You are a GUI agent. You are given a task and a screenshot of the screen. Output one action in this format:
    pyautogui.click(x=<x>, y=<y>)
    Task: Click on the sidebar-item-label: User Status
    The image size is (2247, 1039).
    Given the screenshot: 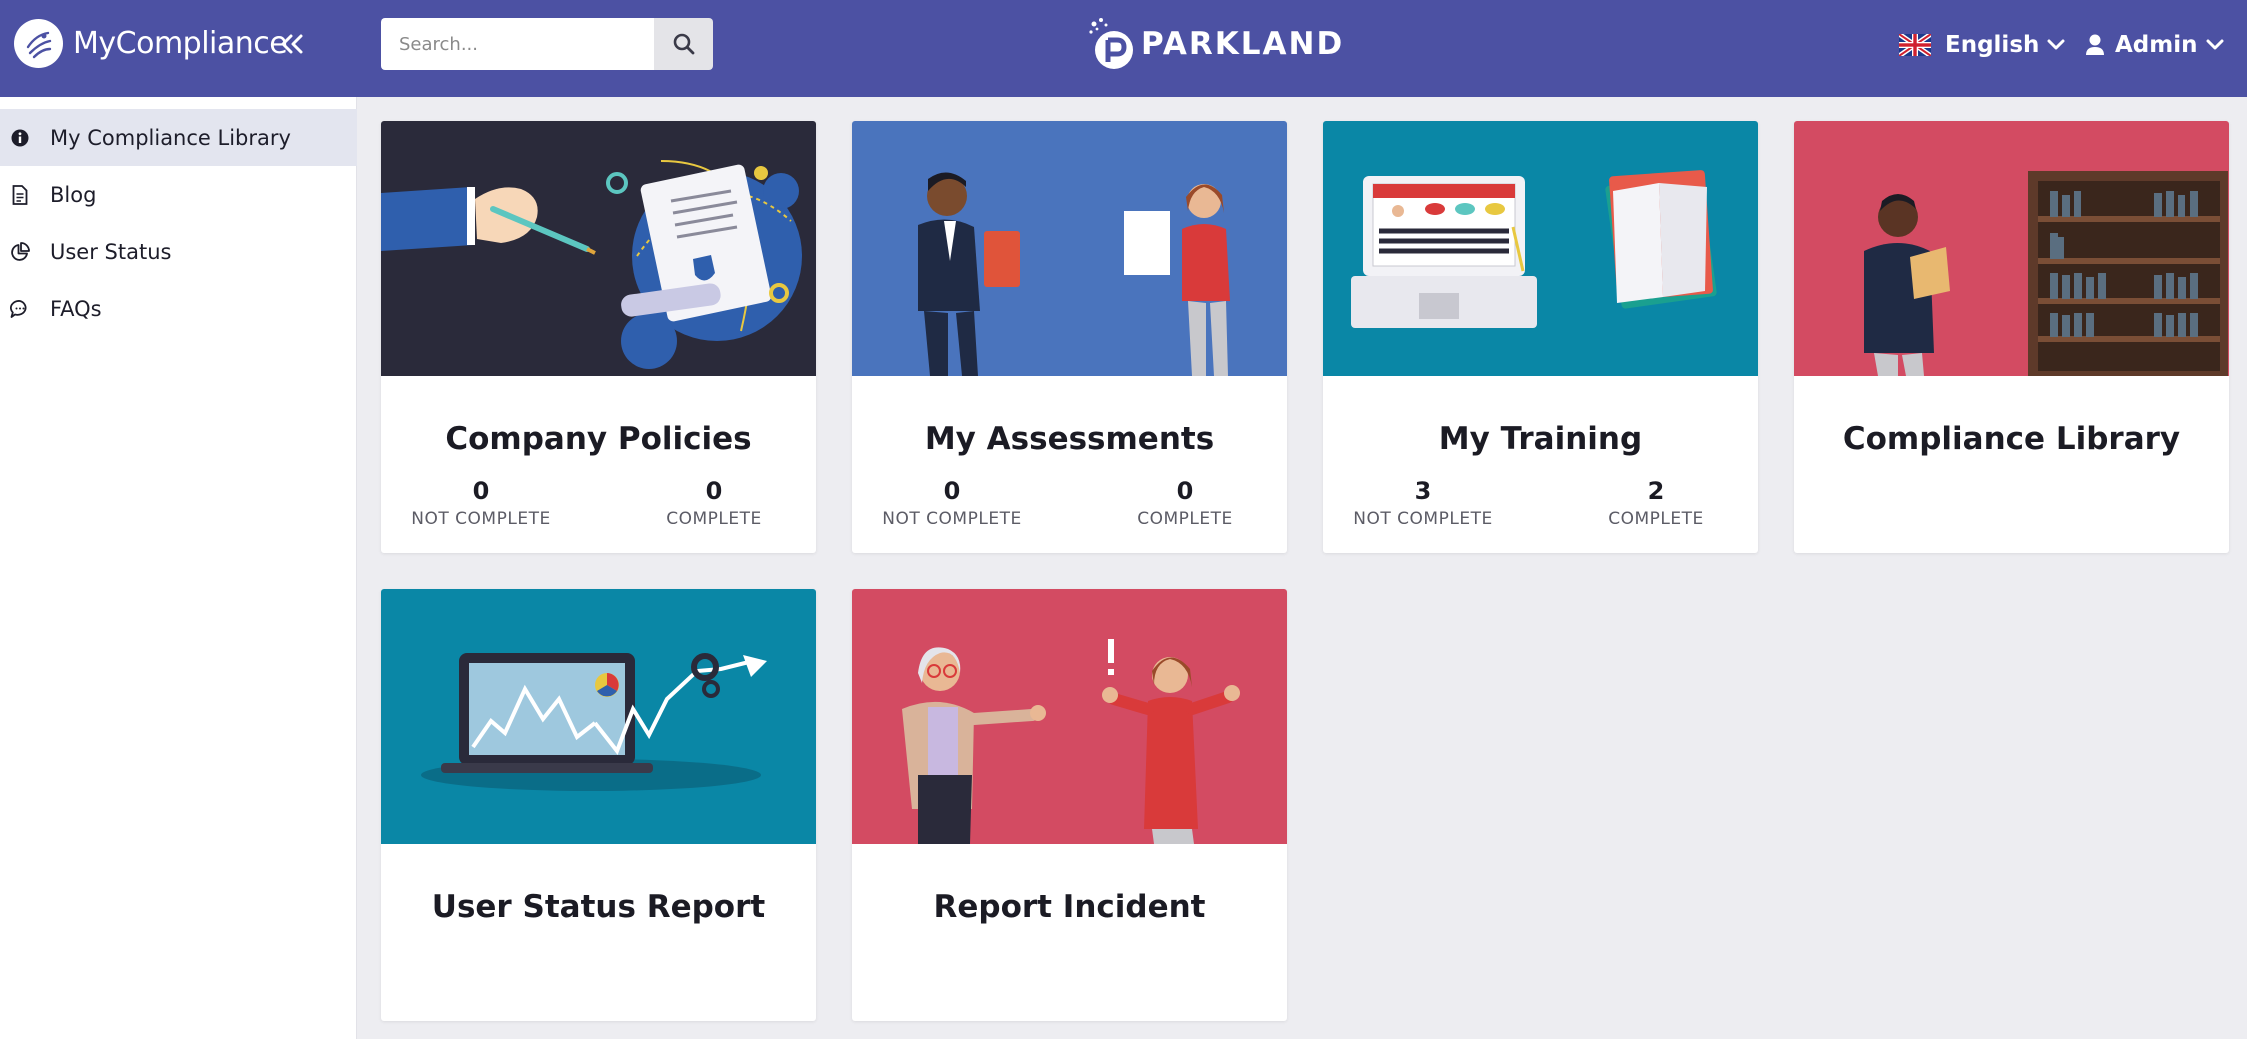 What is the action you would take?
    pyautogui.click(x=111, y=251)
    